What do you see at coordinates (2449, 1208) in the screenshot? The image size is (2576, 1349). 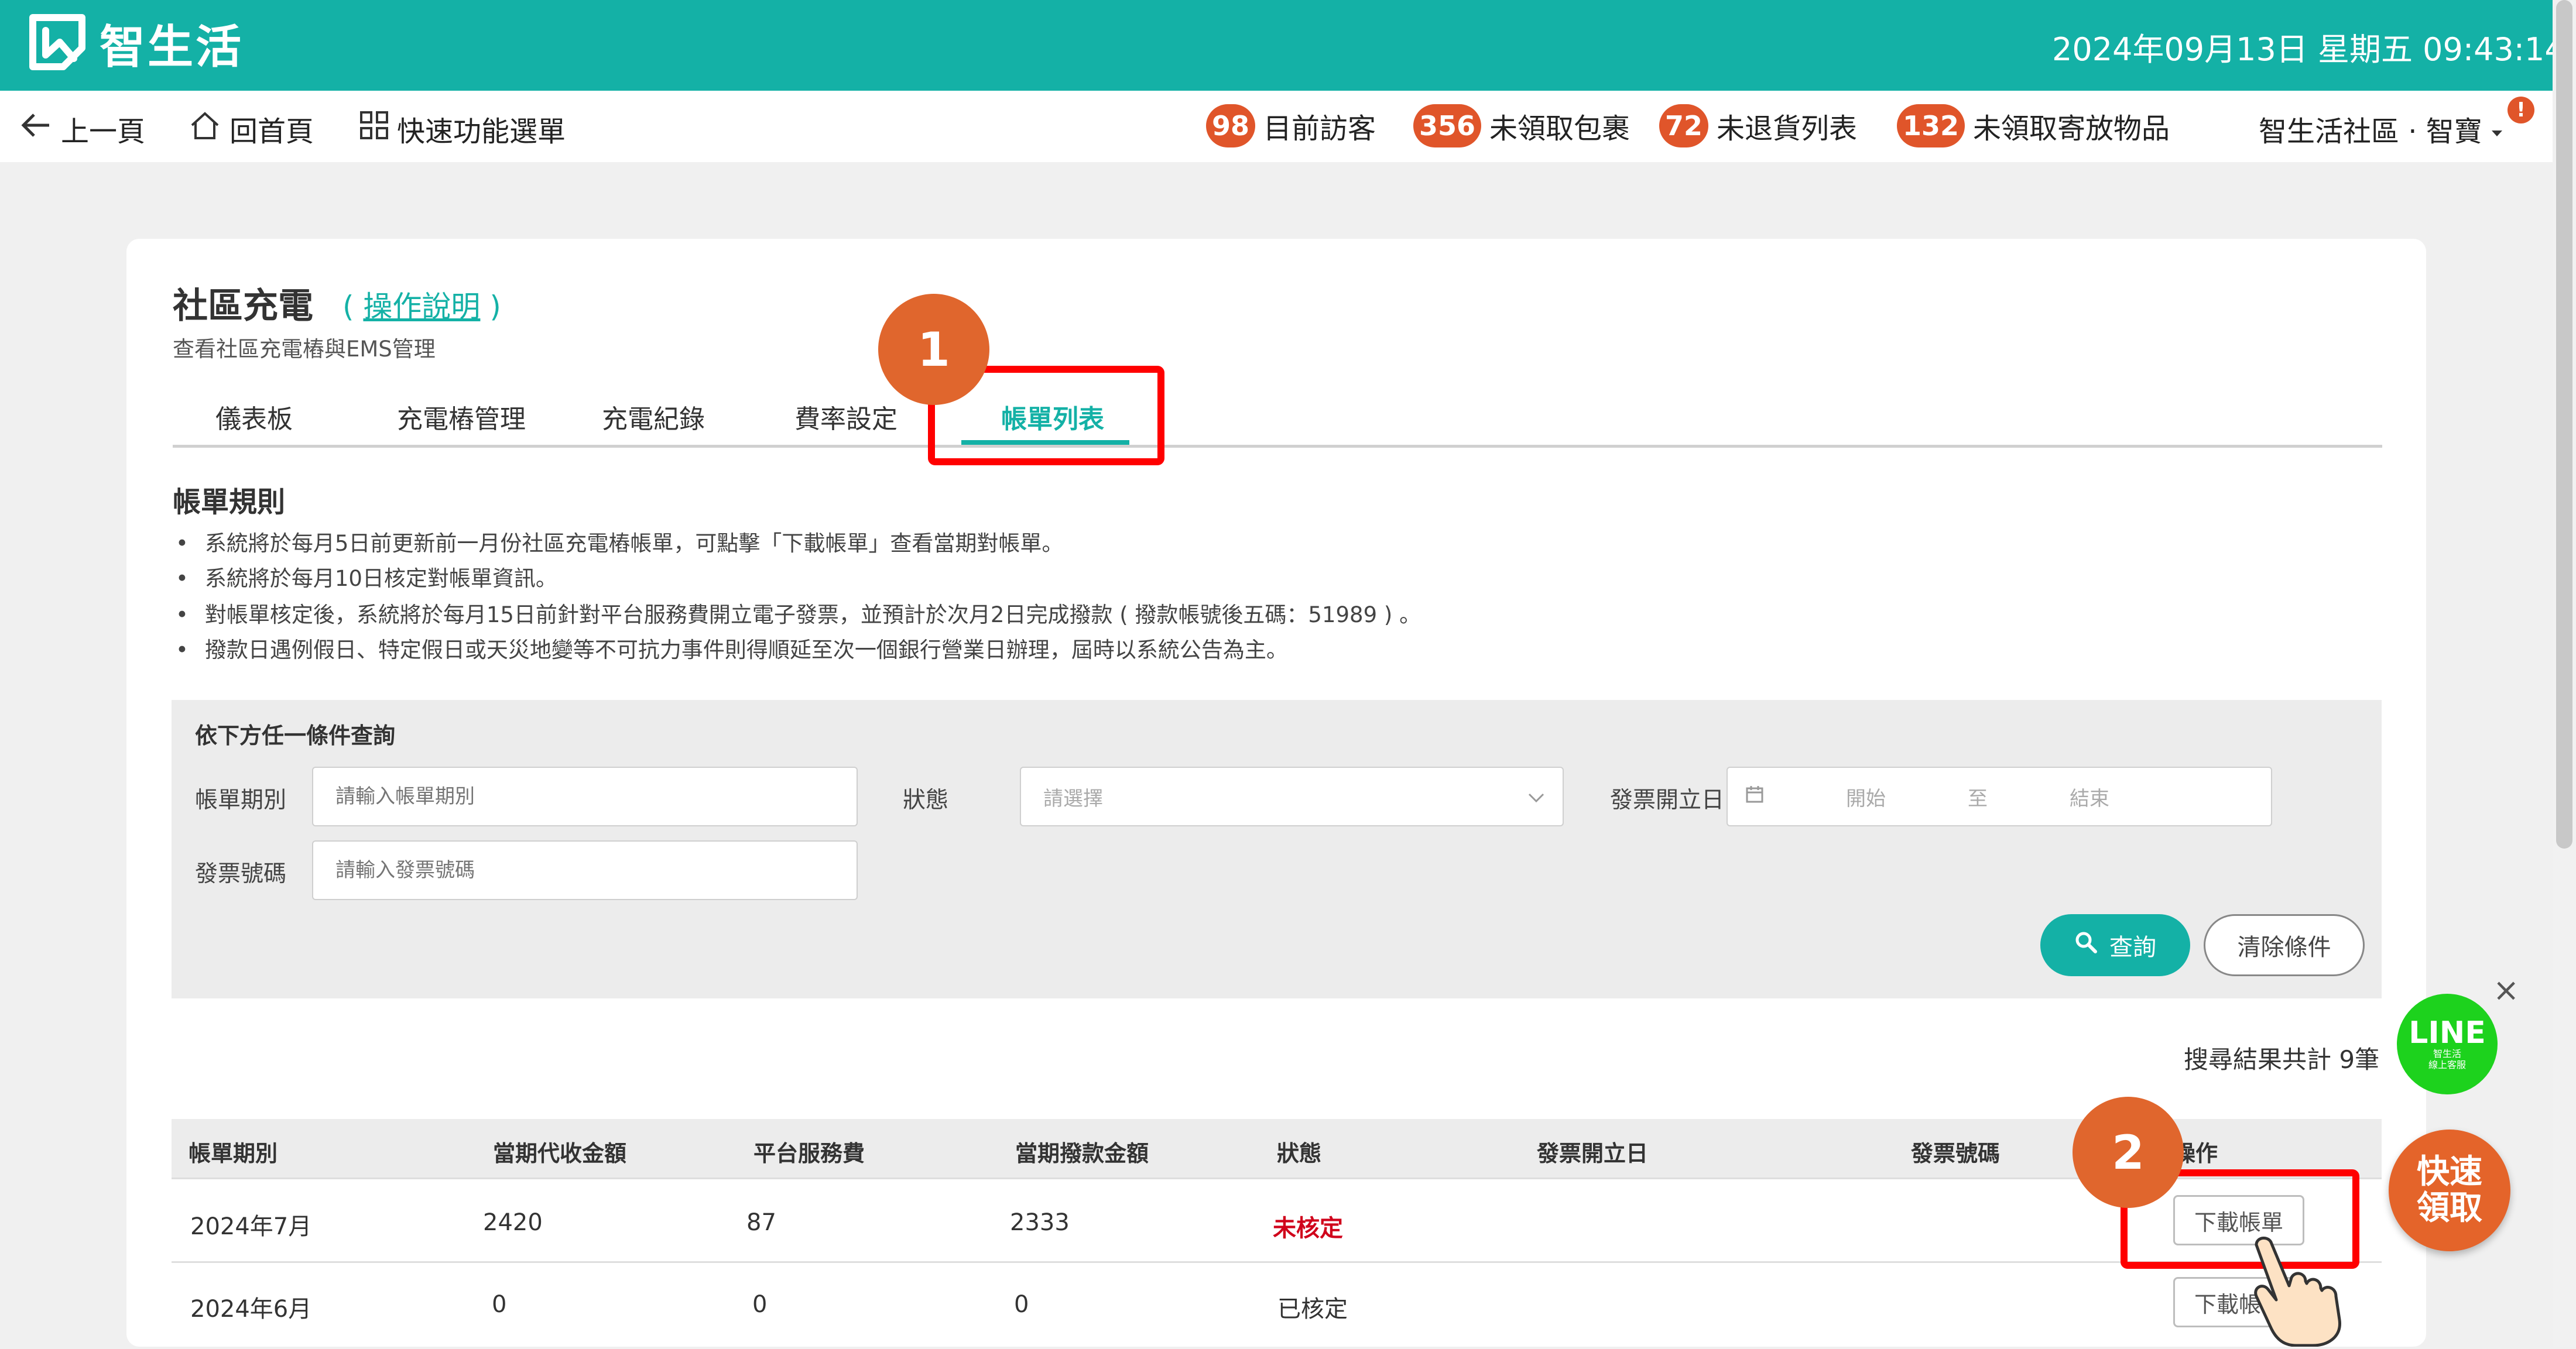 I see `quick-pickup-line2: 領取` at bounding box center [2449, 1208].